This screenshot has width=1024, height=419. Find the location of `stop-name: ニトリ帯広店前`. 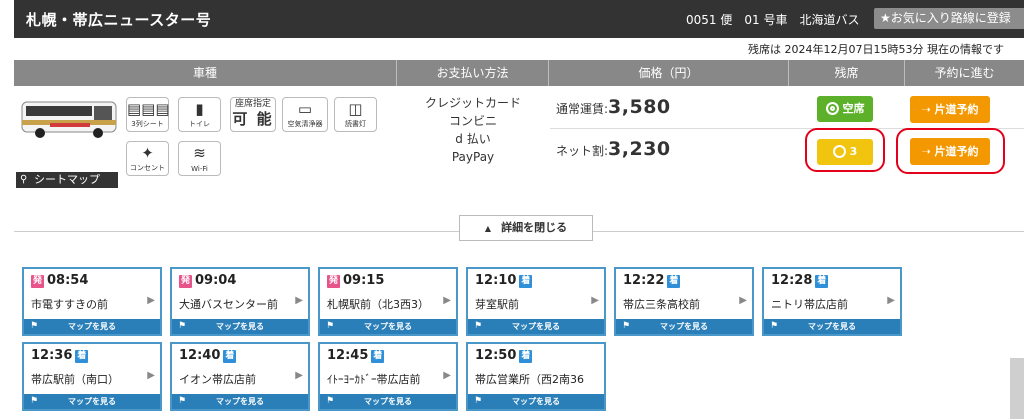

stop-name: ニトリ帯広店前 is located at coordinates (809, 304).